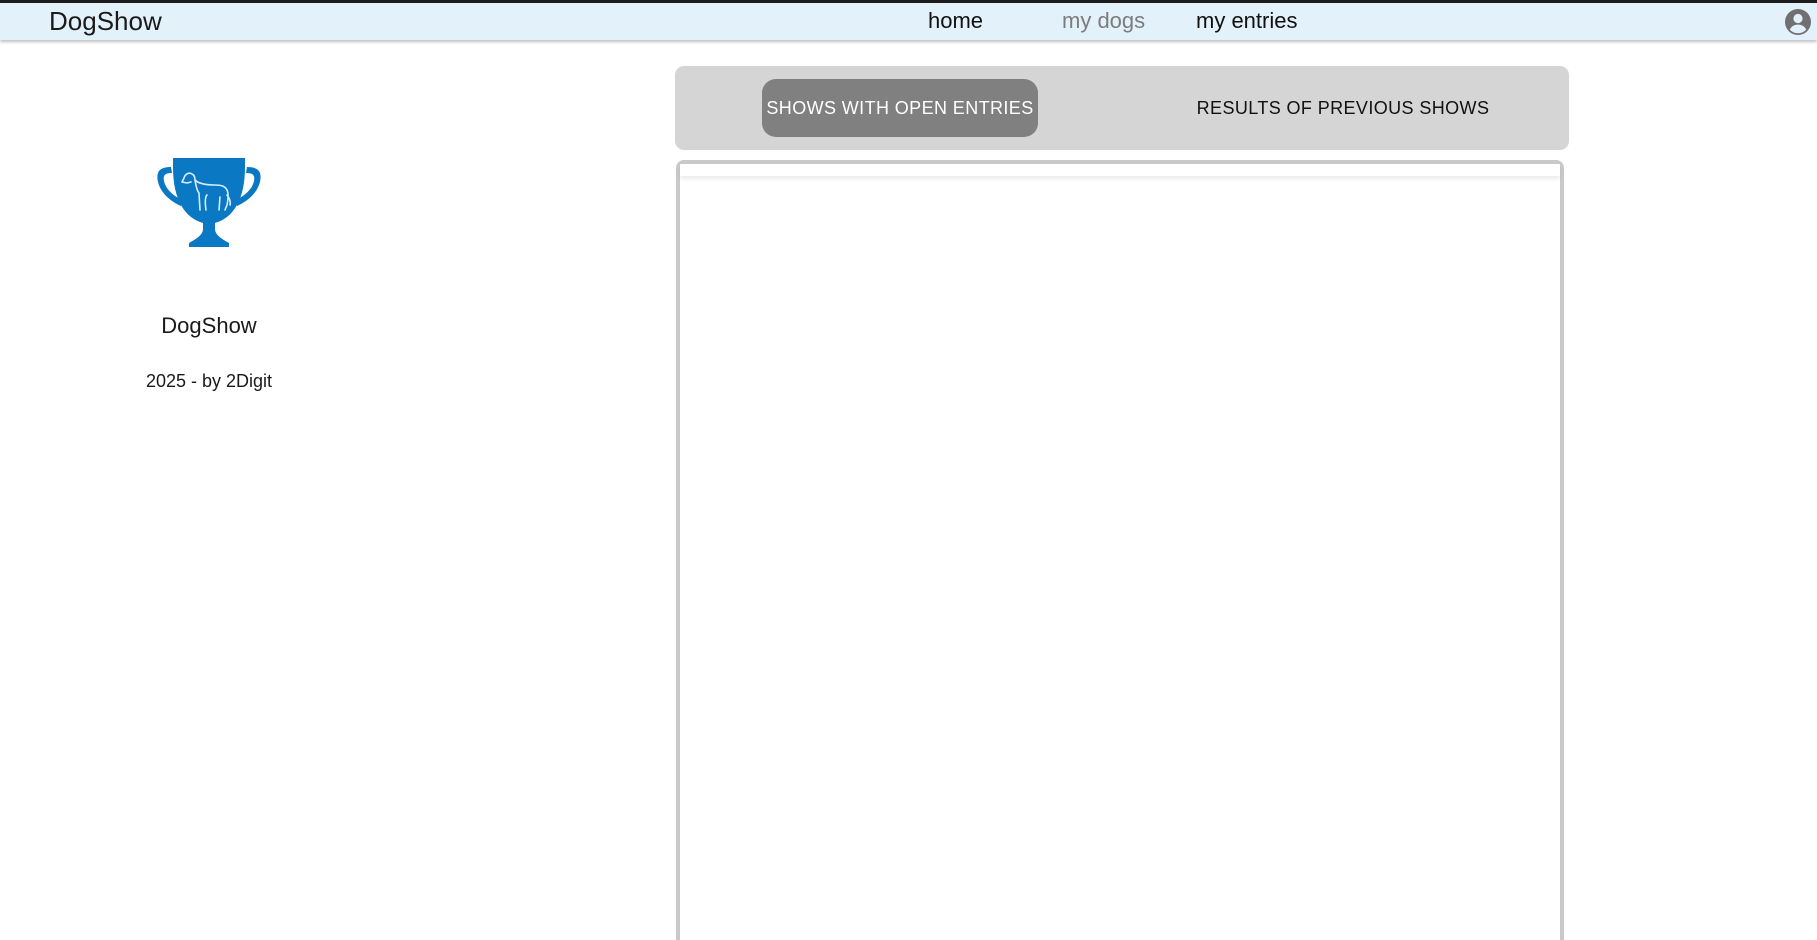 This screenshot has width=1817, height=940. Describe the element at coordinates (209, 203) in the screenshot. I see `trophy-dog-icon` at that location.